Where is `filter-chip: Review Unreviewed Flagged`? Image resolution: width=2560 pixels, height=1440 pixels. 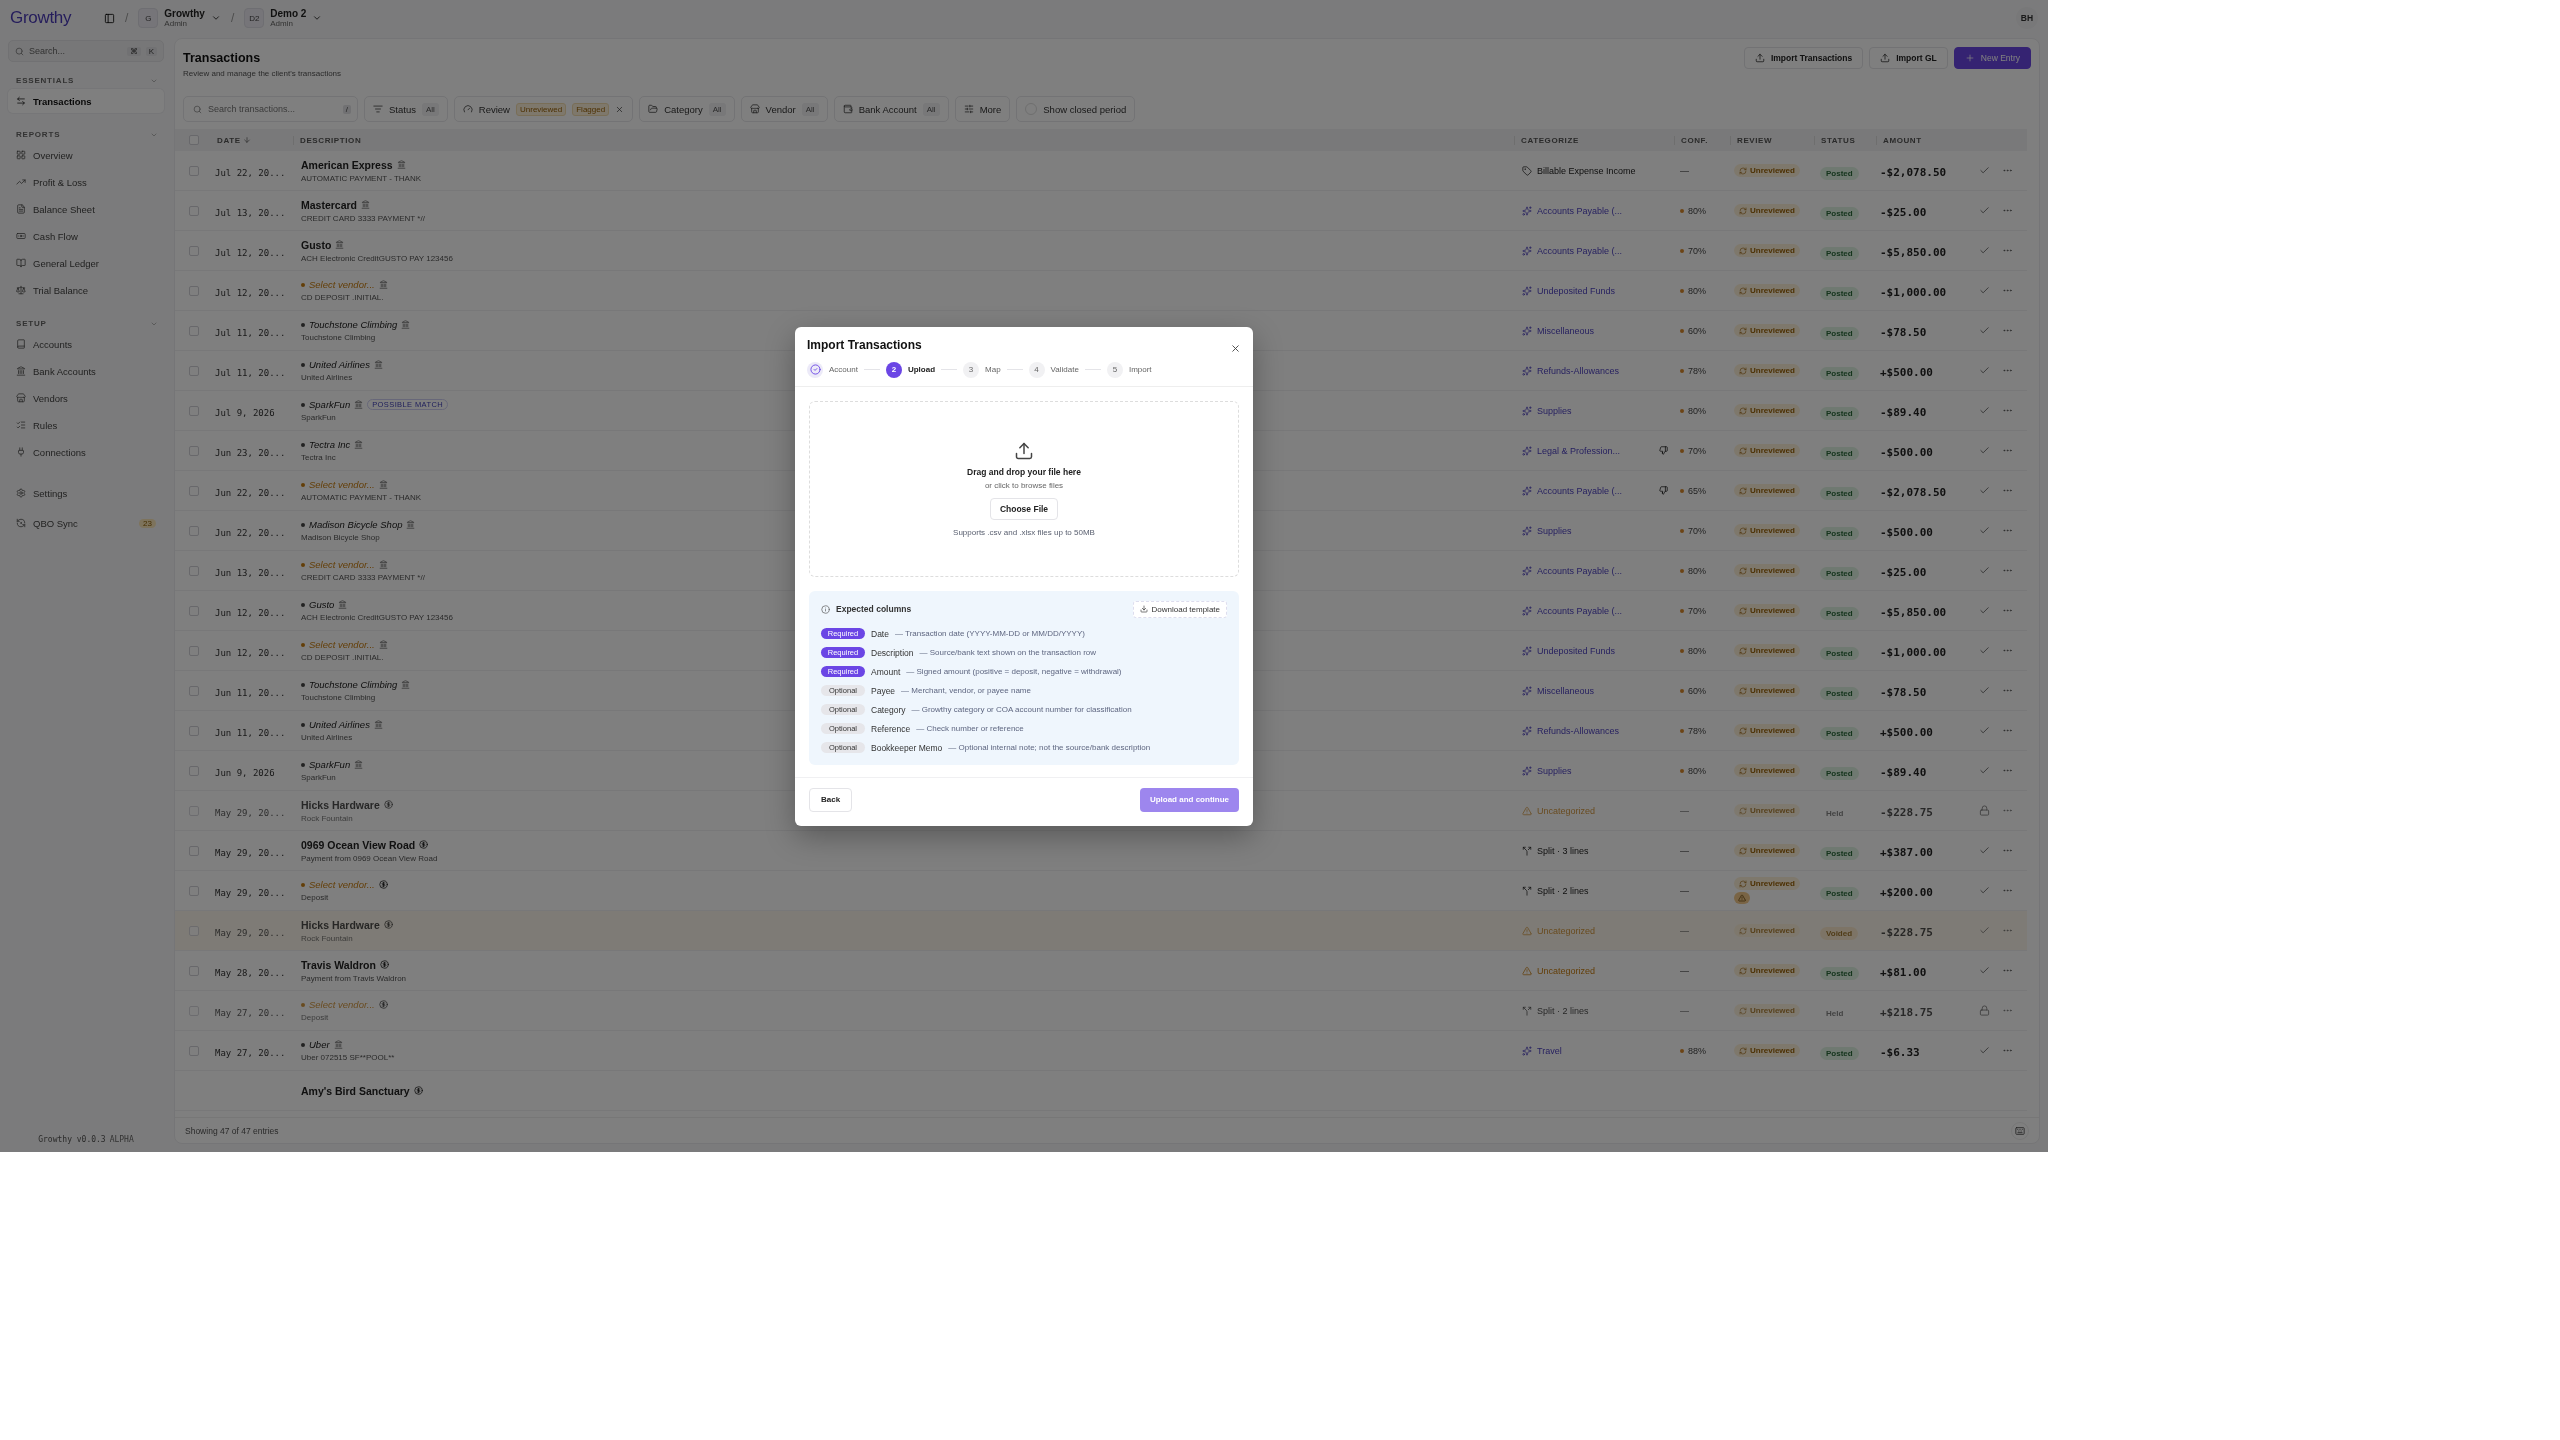
filter-chip: Review Unreviewed Flagged is located at coordinates (543, 109).